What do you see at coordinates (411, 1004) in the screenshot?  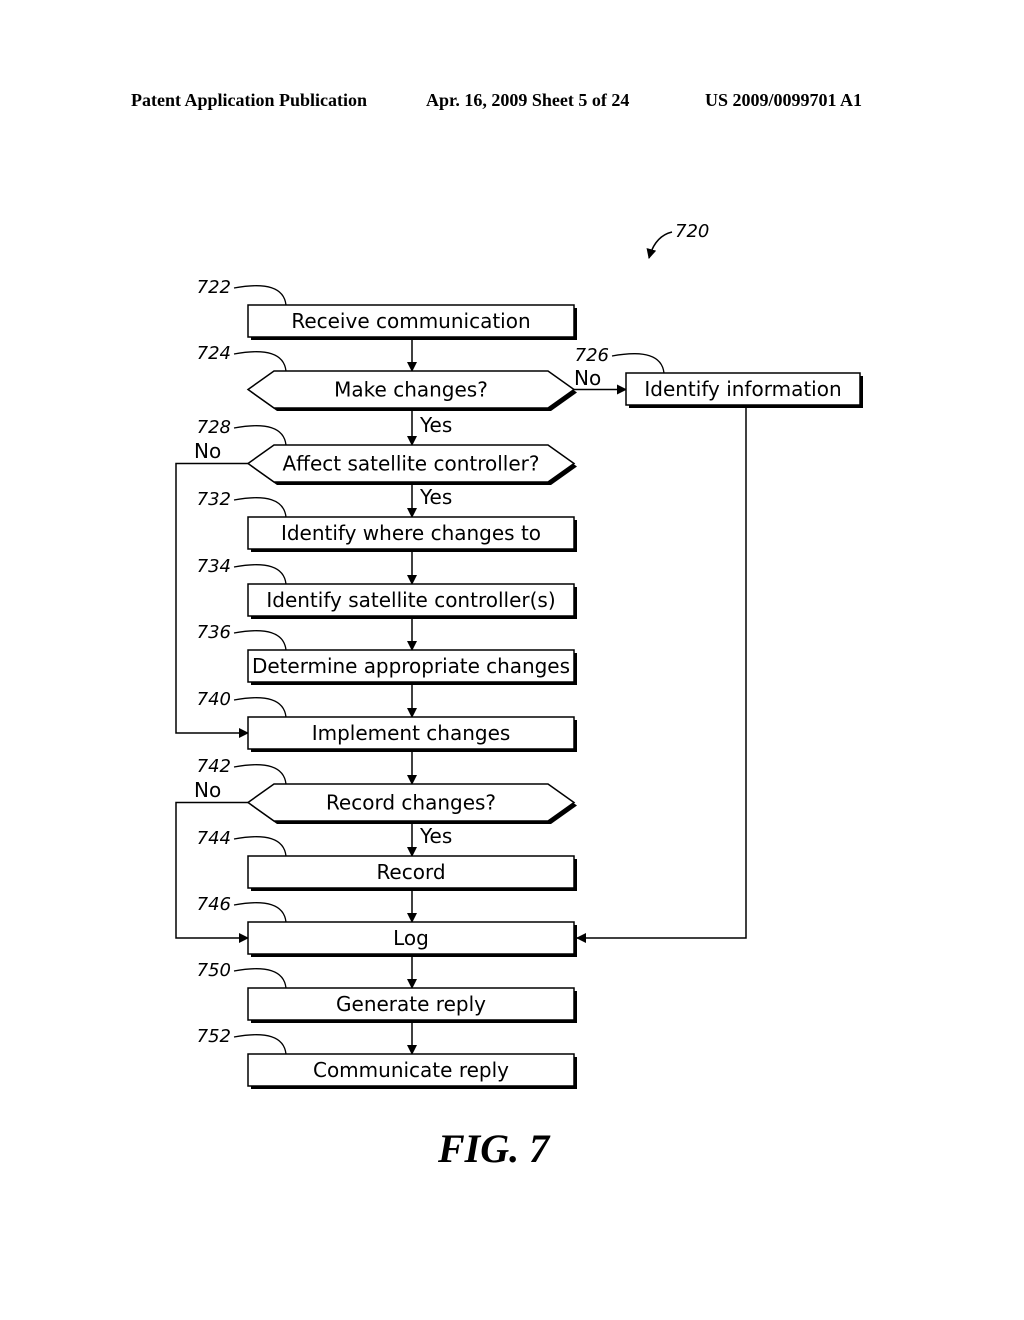 I see `node-label: Generate reply` at bounding box center [411, 1004].